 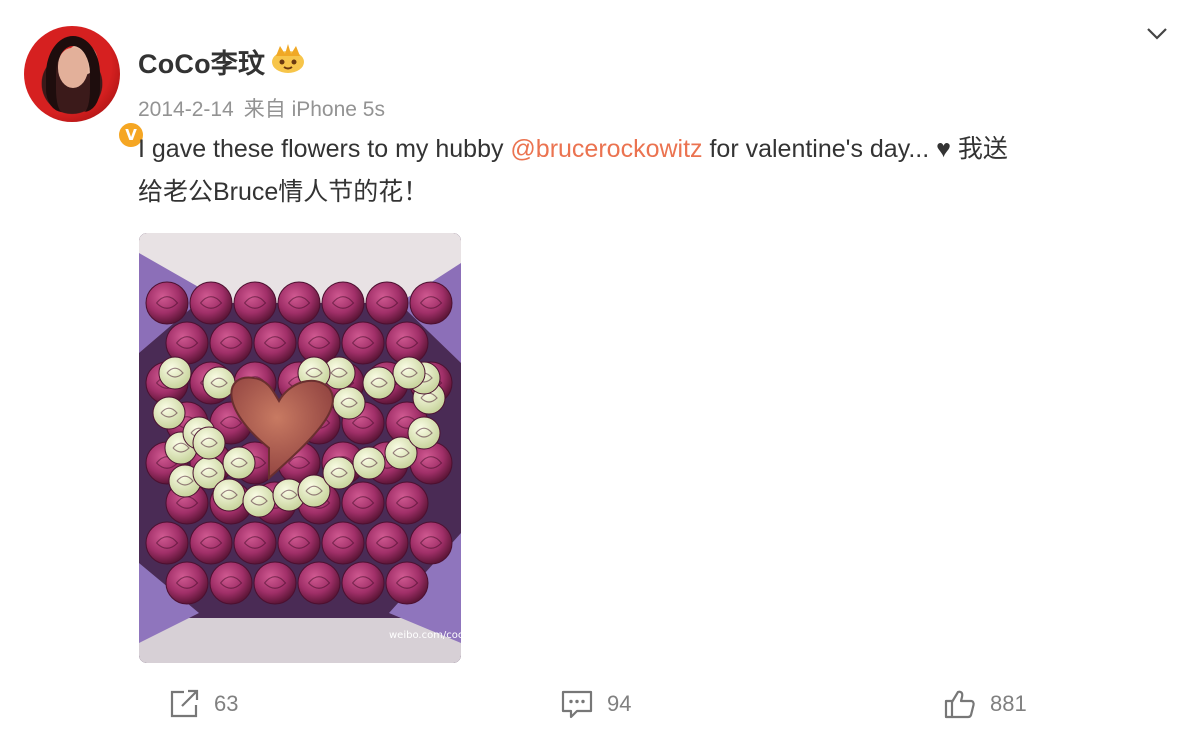 What do you see at coordinates (959, 704) in the screenshot?
I see `like-icon` at bounding box center [959, 704].